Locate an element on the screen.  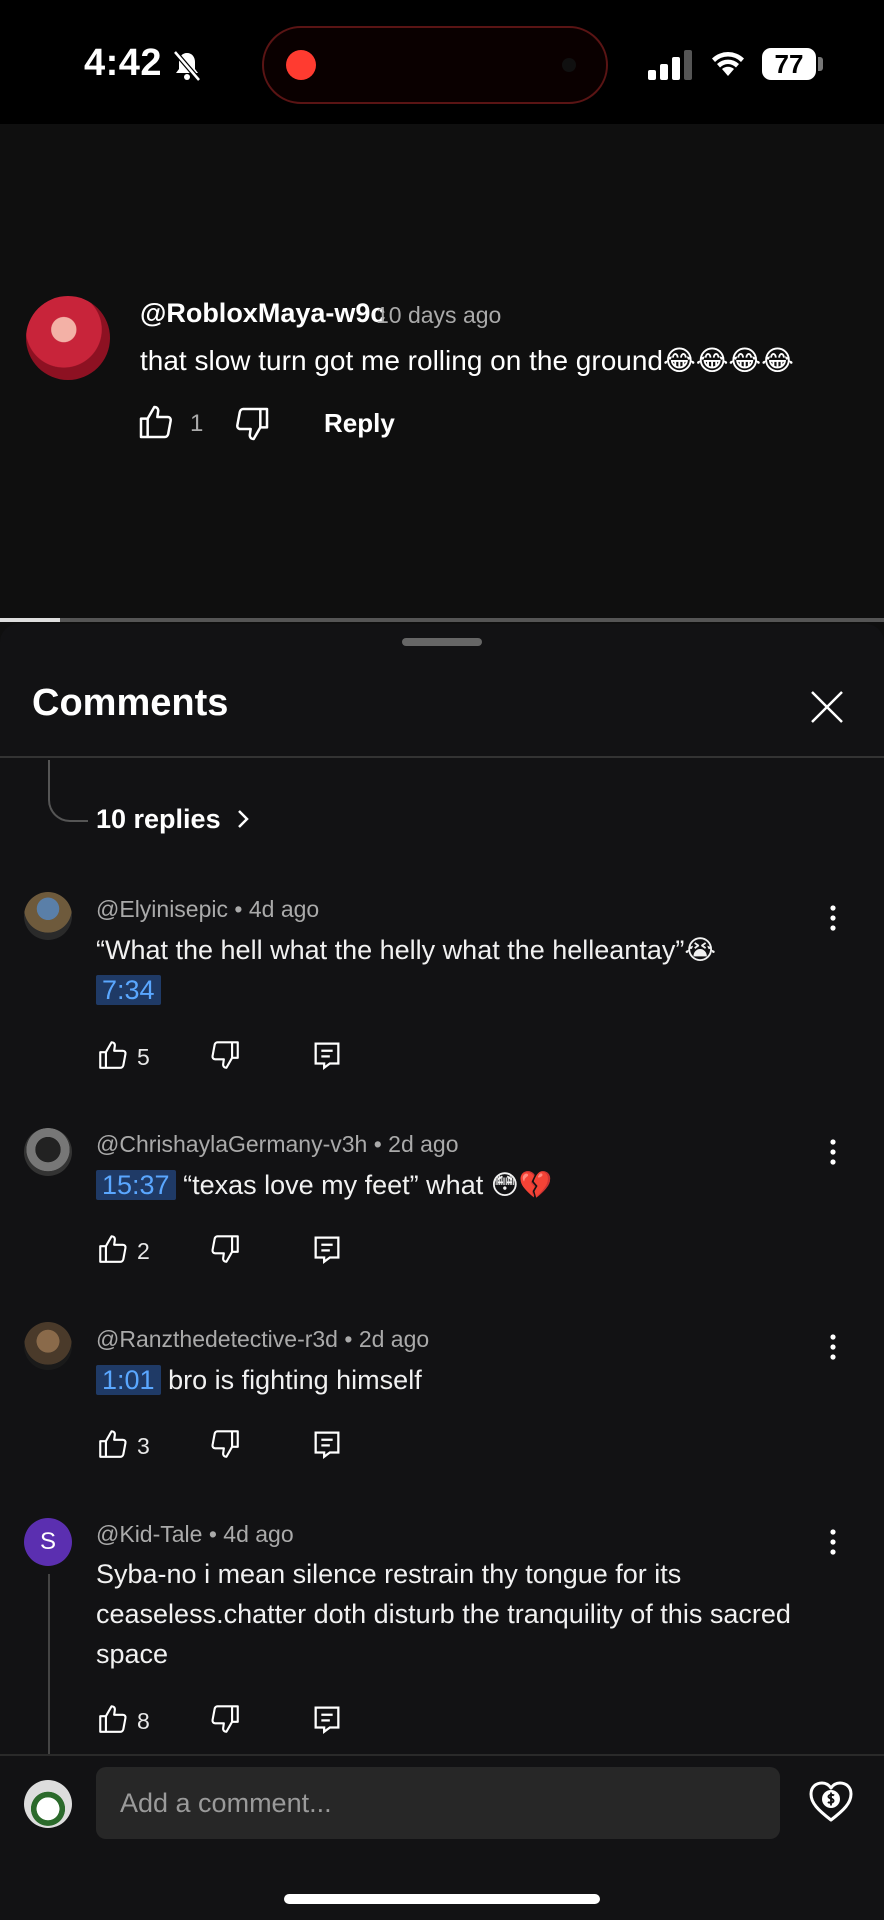
comment-text-body: “texas love my feet” what 😳💔 is located at coordinates (368, 1185).